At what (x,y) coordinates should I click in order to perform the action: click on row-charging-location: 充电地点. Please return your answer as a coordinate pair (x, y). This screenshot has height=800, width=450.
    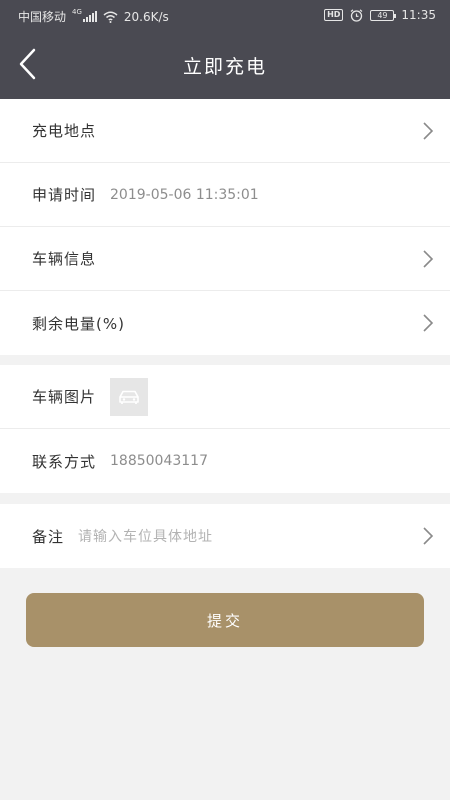
    Looking at the image, I should click on (225, 131).